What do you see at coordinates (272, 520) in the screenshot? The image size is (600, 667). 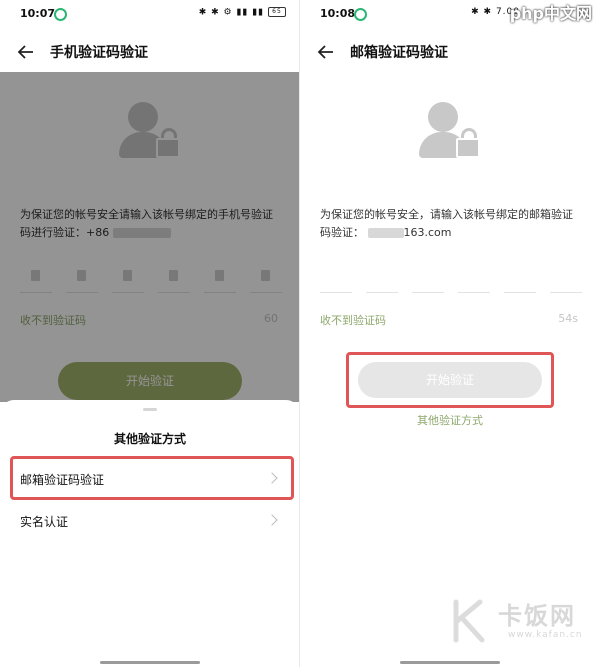 I see `chevron-right-icon` at bounding box center [272, 520].